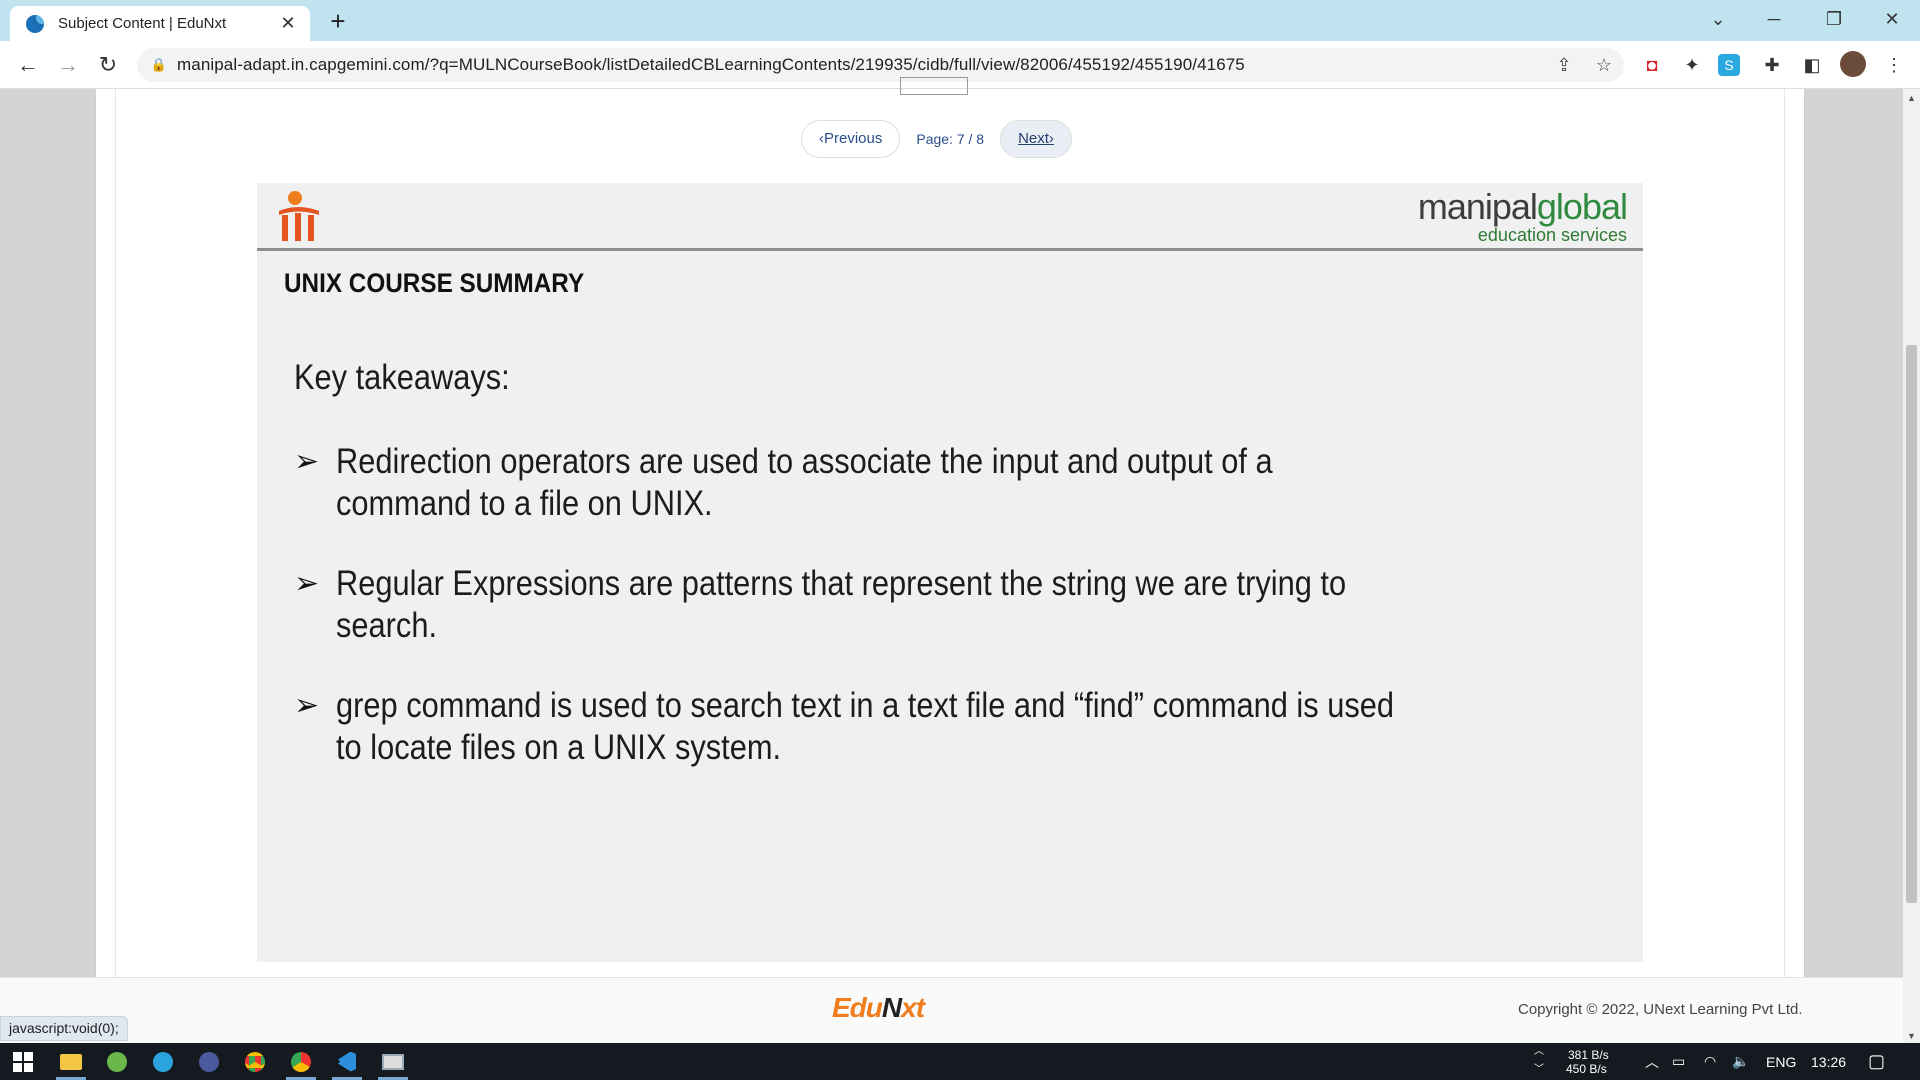  I want to click on clock: 13:26, so click(1828, 1061).